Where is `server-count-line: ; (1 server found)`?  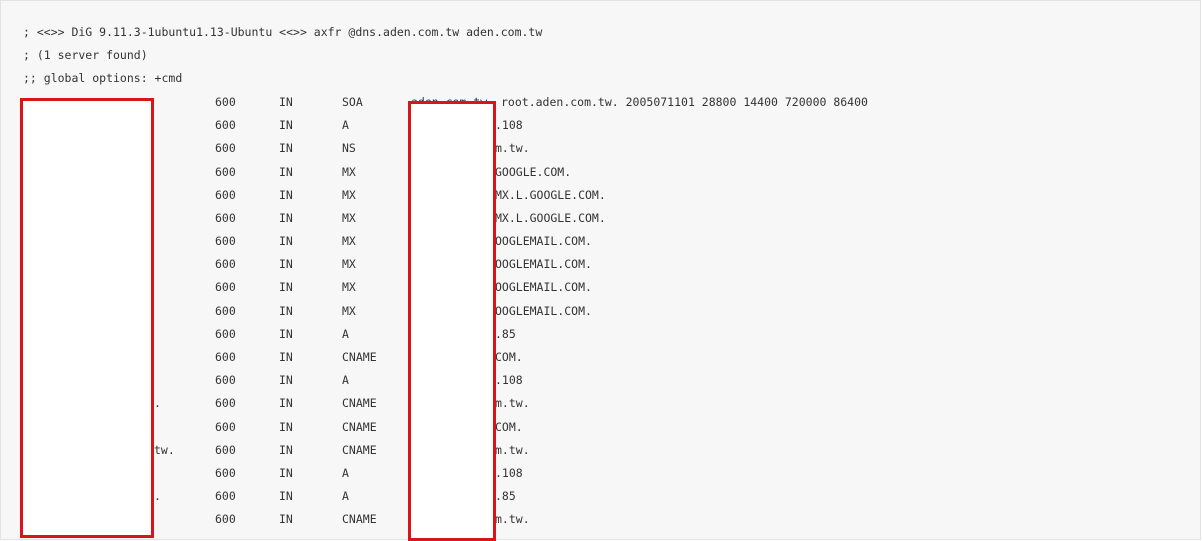
server-count-line: ; (1 server found) is located at coordinates (85, 55).